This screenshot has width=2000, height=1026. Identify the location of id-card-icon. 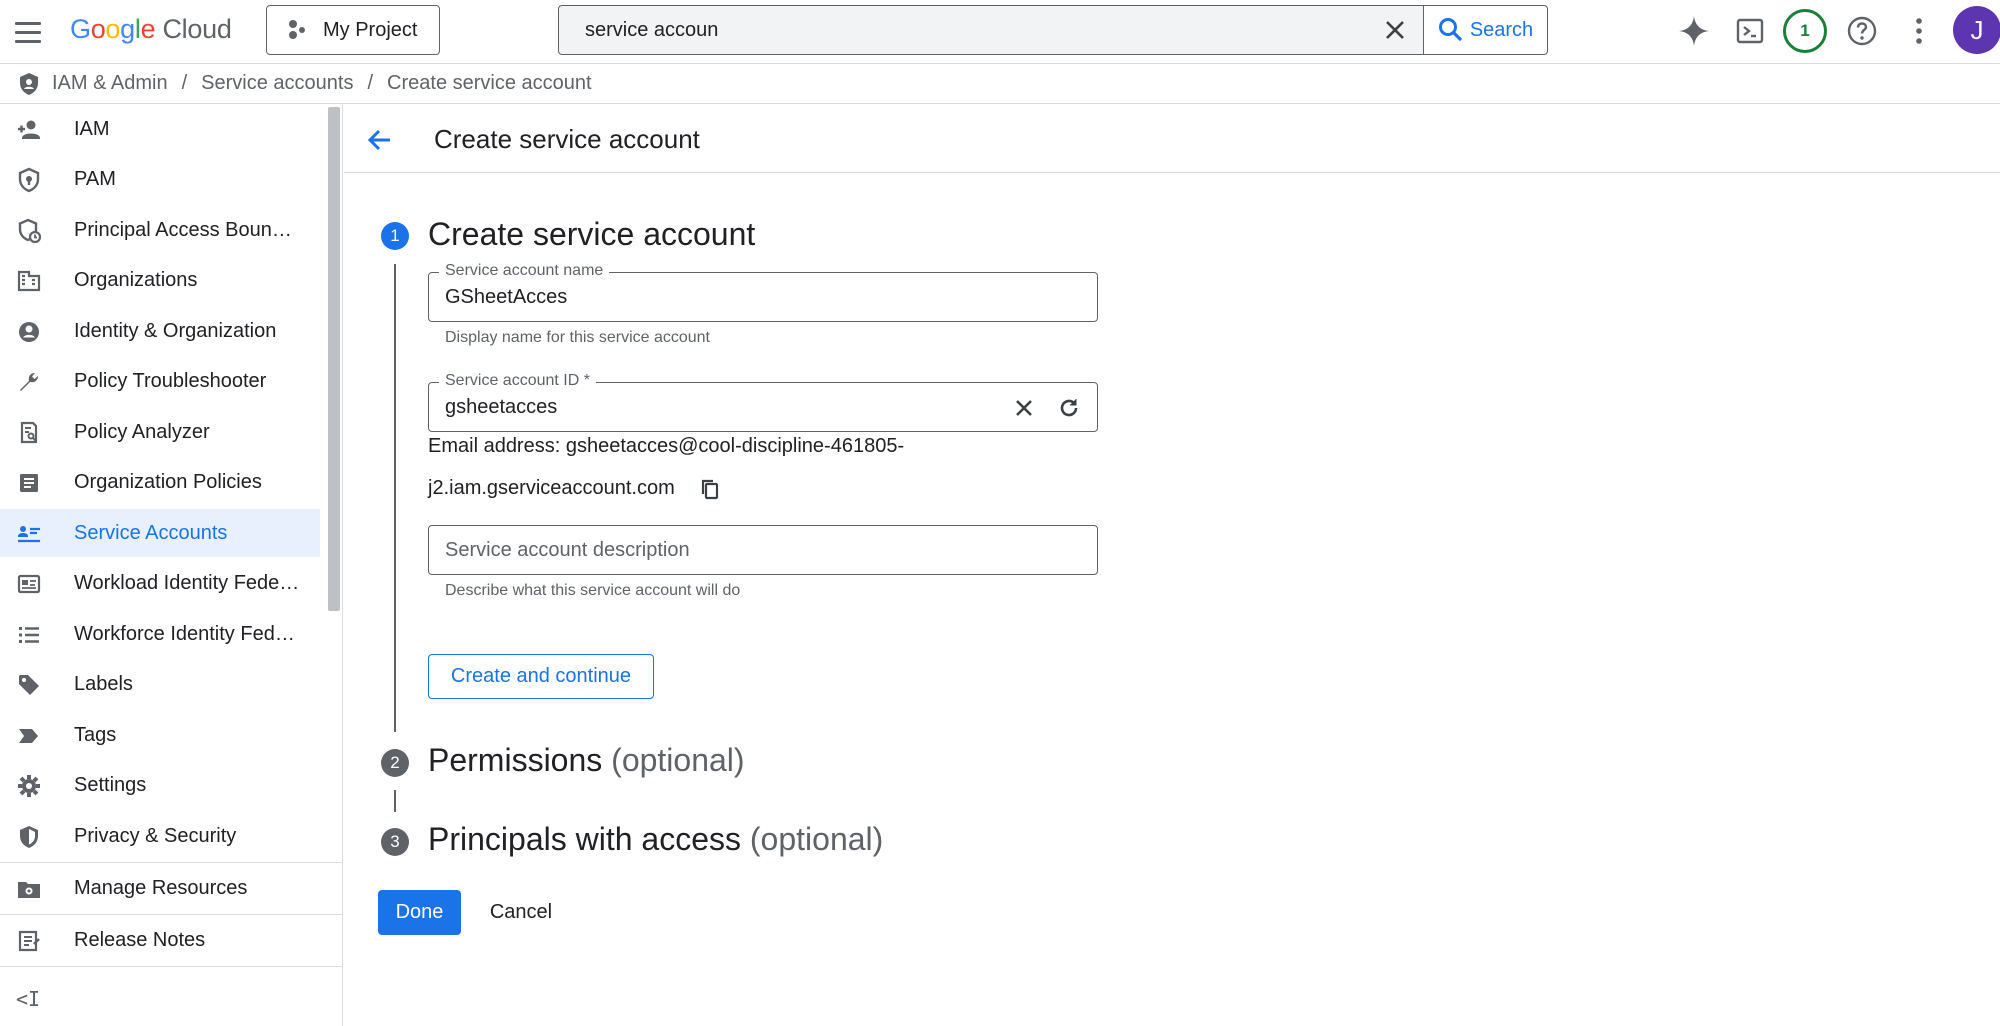
(29, 584).